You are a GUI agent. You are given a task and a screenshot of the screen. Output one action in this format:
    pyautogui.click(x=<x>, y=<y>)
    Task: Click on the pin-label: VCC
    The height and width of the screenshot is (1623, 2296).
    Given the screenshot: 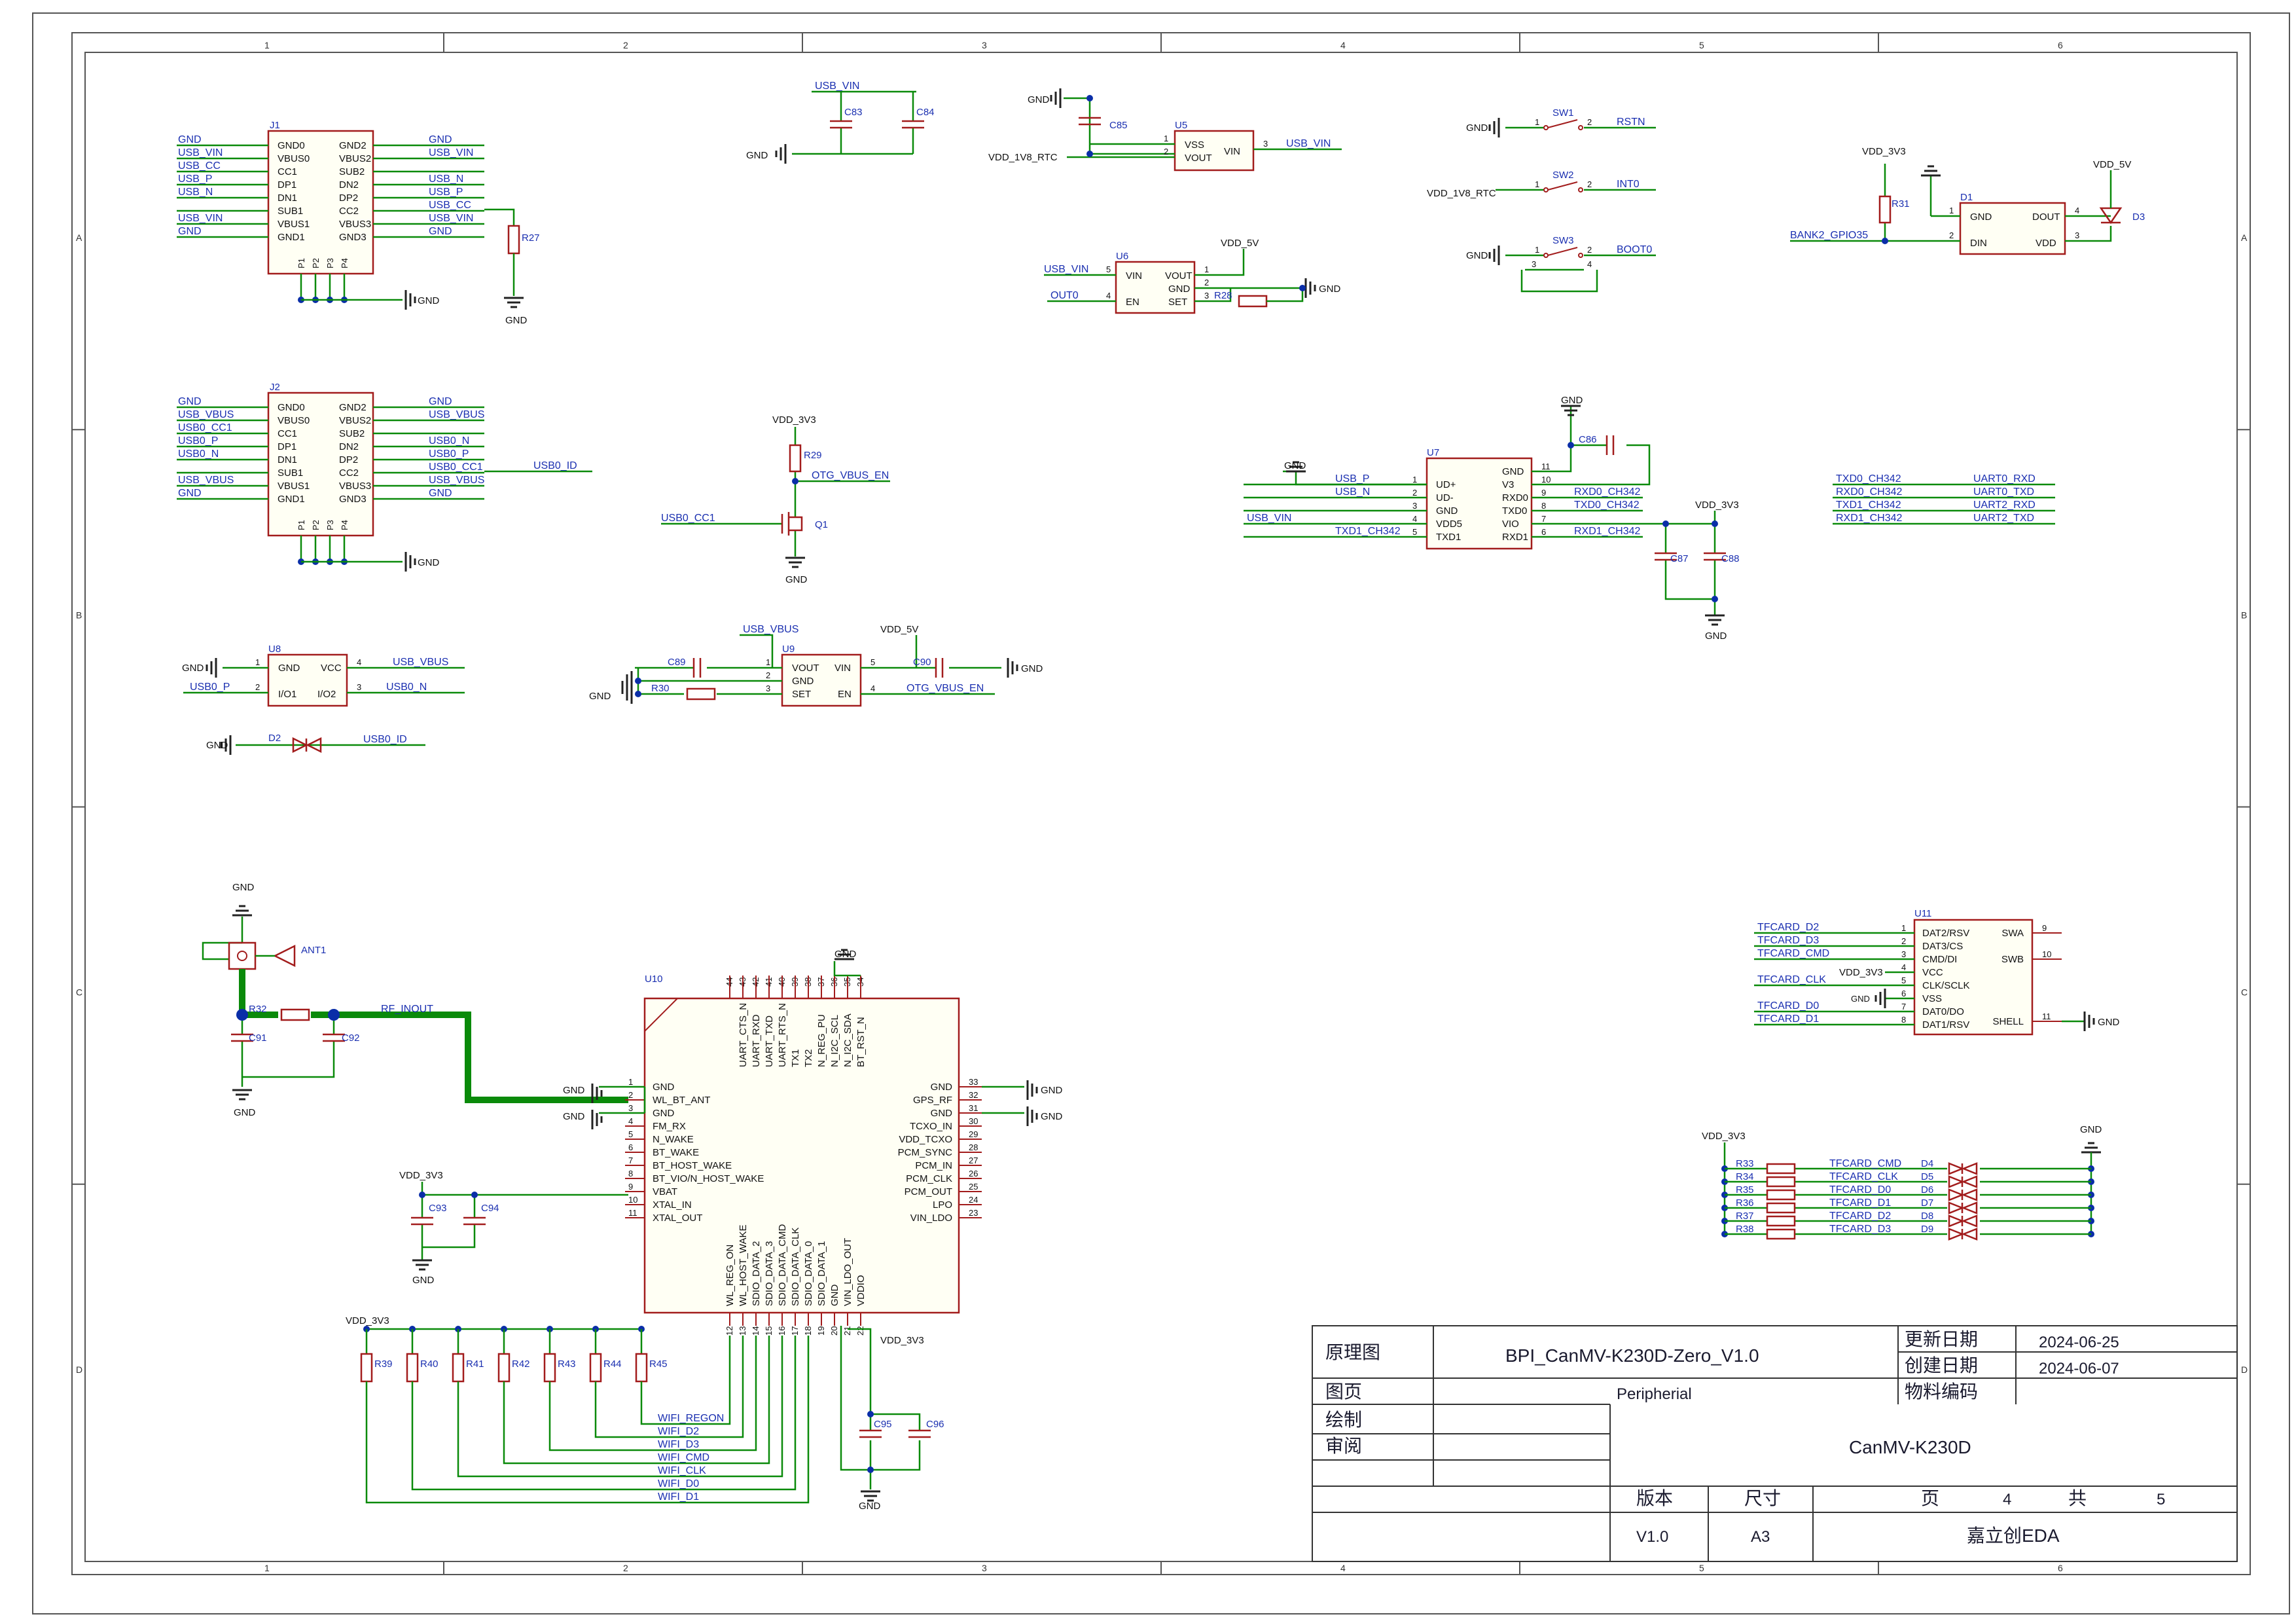 What is the action you would take?
    pyautogui.click(x=1933, y=972)
    